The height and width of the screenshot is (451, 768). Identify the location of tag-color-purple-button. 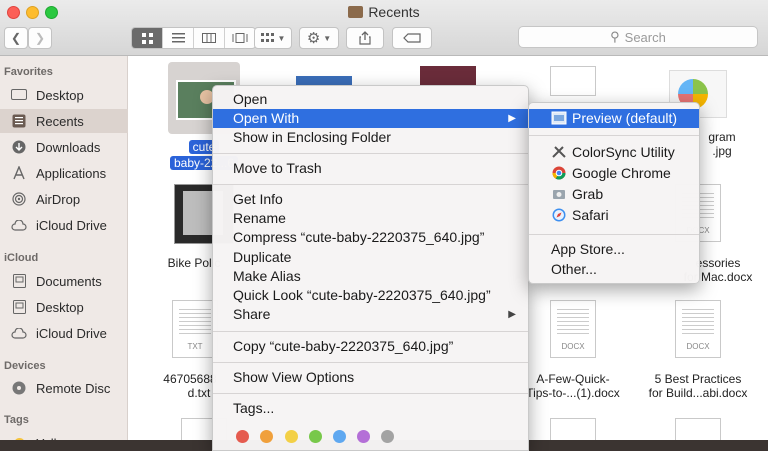
(363, 436).